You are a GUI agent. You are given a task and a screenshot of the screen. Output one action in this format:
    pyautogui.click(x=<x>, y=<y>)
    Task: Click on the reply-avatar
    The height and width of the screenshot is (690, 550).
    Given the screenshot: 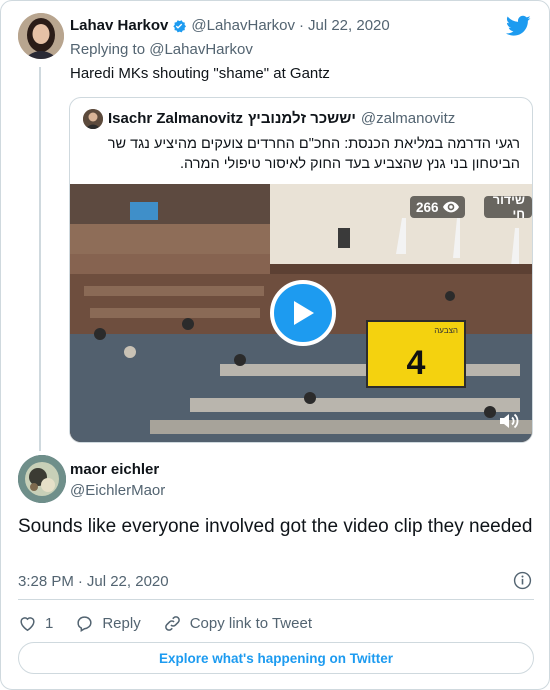 What is the action you would take?
    pyautogui.click(x=42, y=479)
    